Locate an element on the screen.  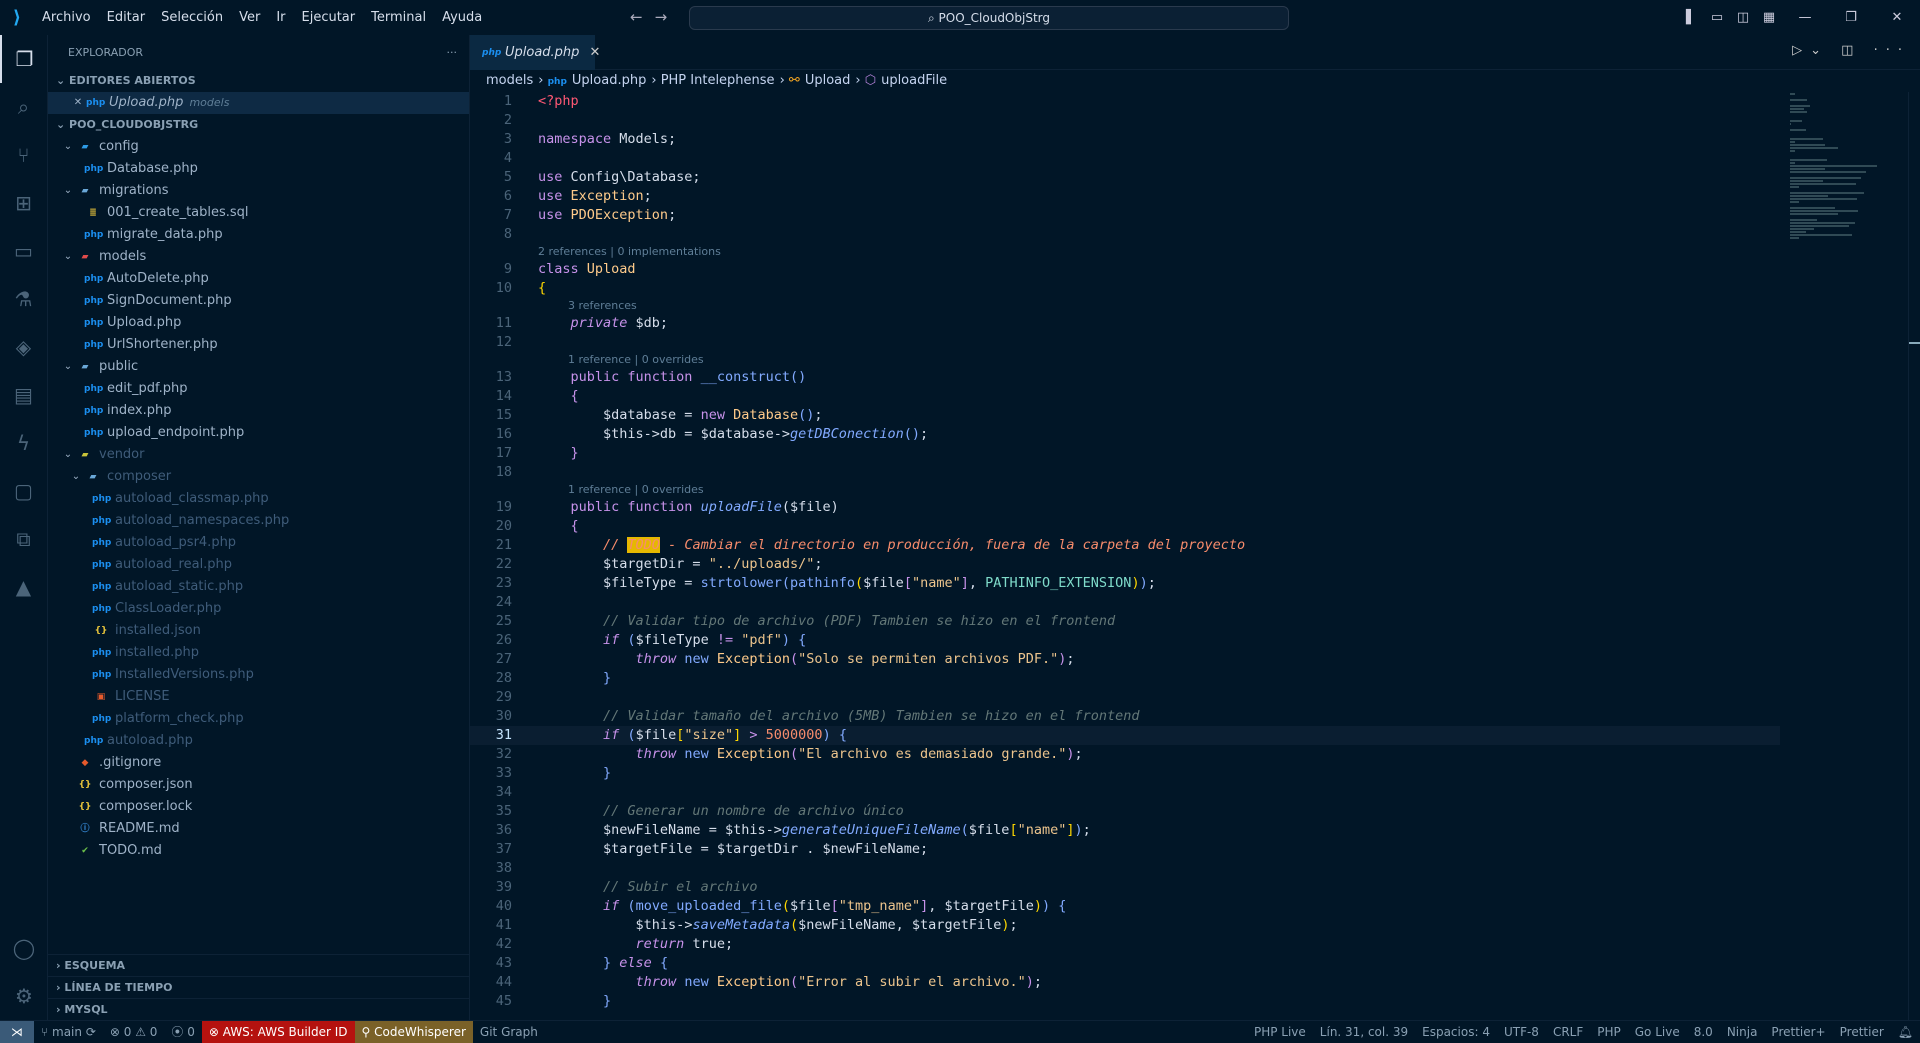
restore-button: ❐ is located at coordinates (1851, 17).